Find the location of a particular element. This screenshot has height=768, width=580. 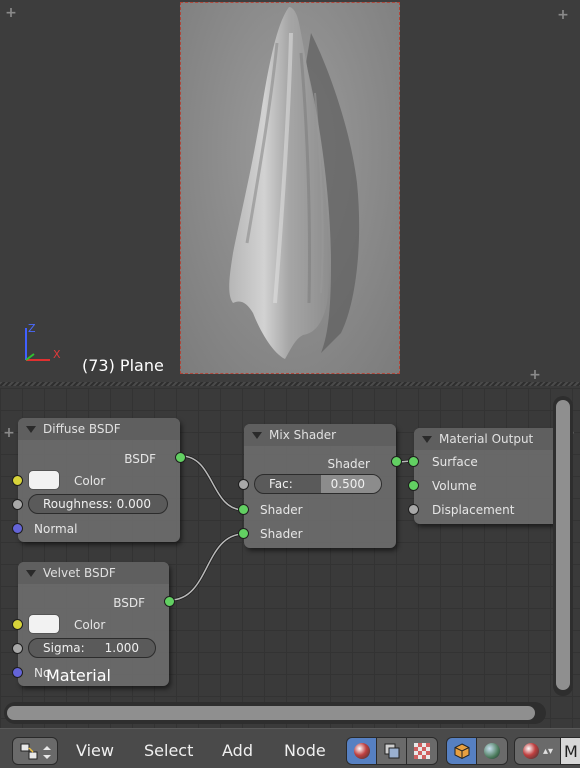

menu-select: Select is located at coordinates (168, 750).